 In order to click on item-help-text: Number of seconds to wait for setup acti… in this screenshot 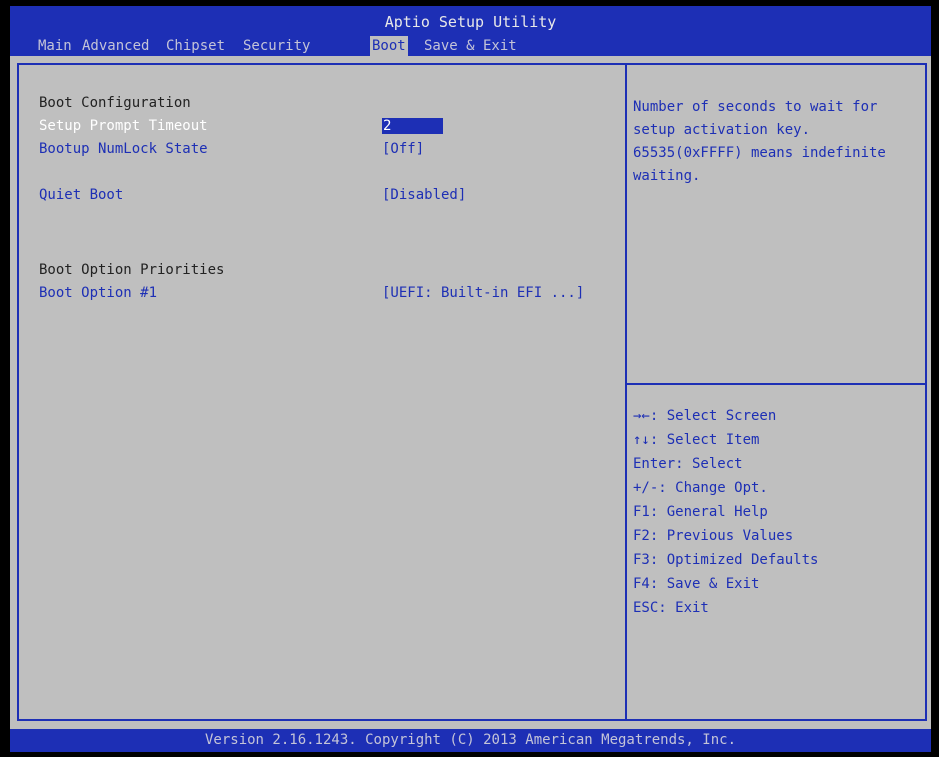, I will do `click(776, 142)`.